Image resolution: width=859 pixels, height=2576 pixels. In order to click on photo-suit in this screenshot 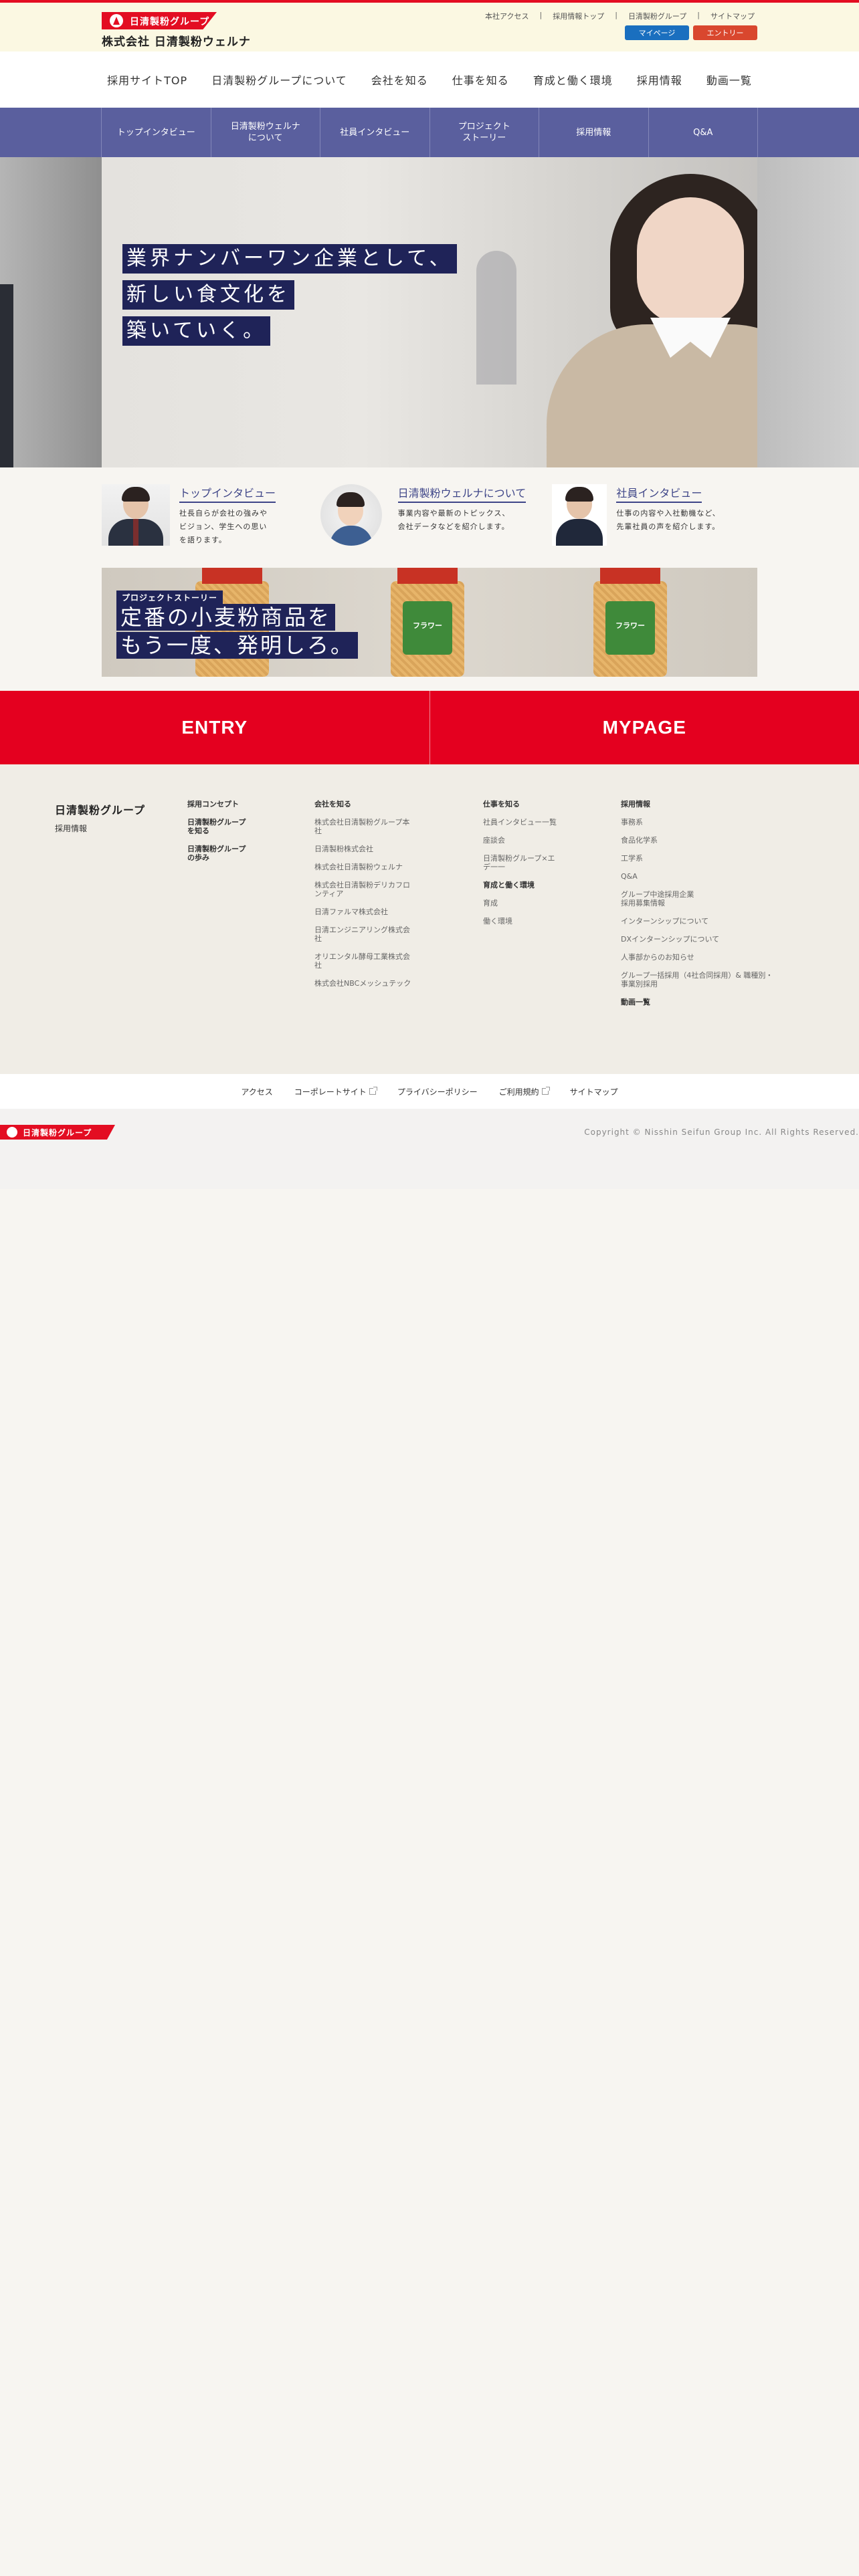, I will do `click(579, 532)`.